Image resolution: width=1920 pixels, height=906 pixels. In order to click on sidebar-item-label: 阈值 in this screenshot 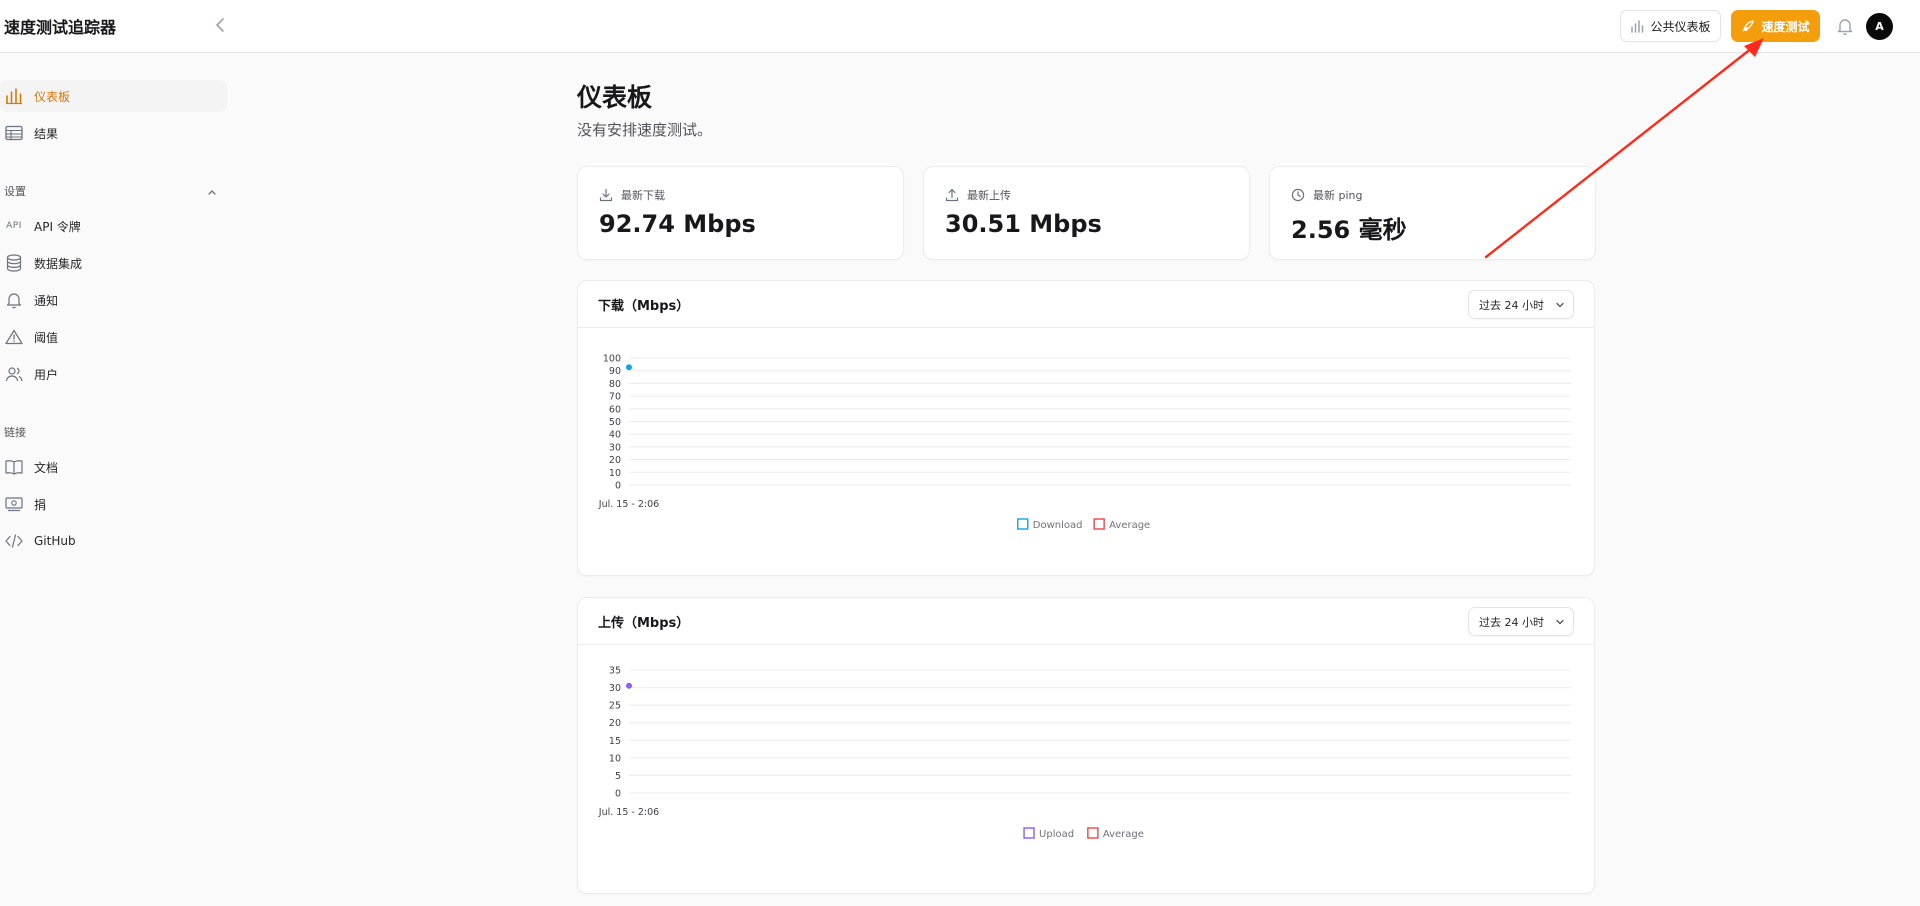, I will do `click(46, 337)`.